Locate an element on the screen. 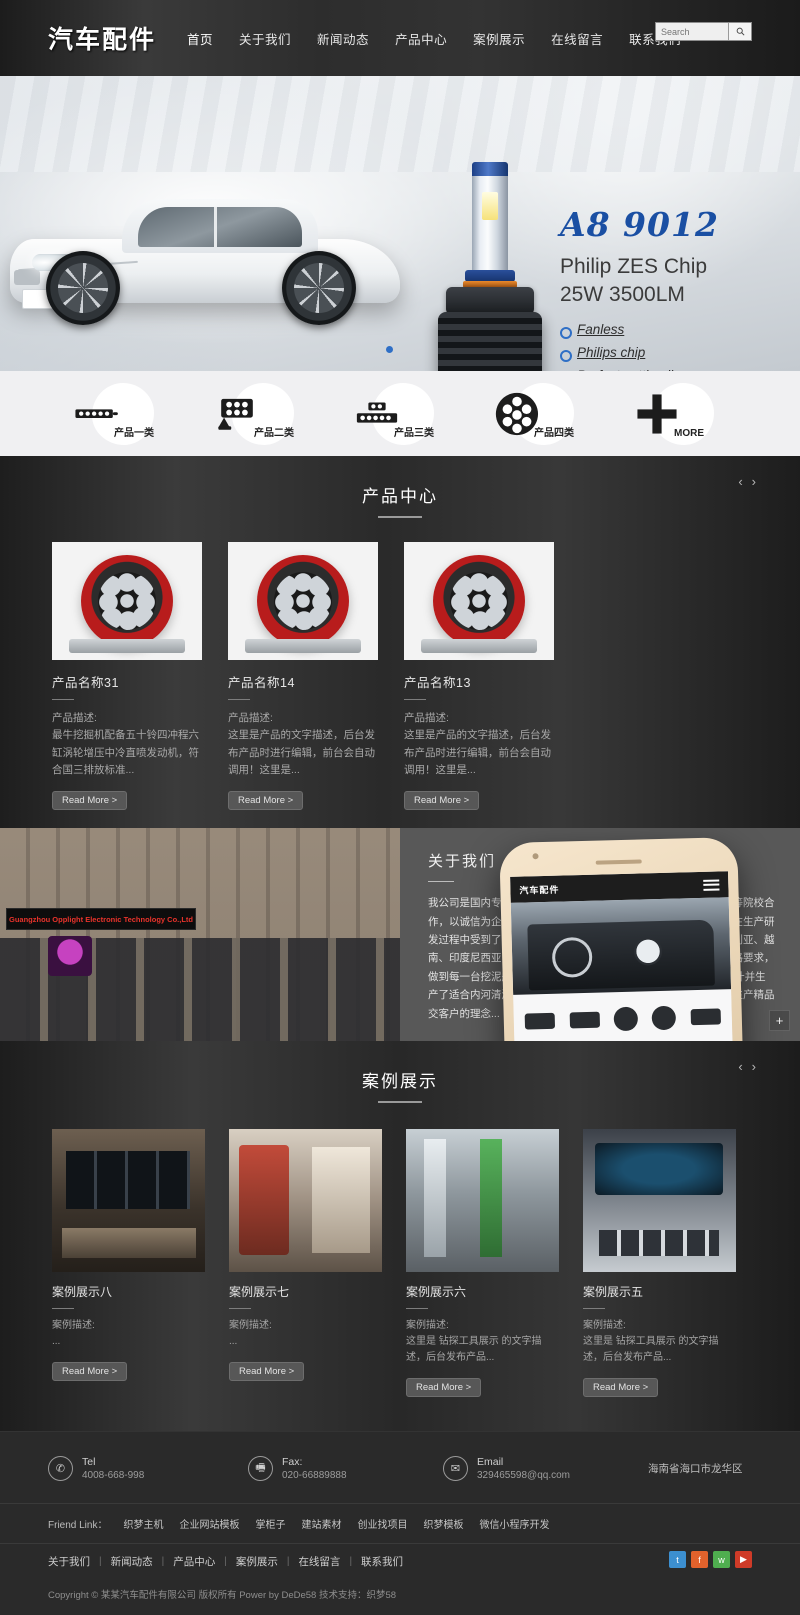 This screenshot has height=1615, width=800. friend-link: 织梦主机 is located at coordinates (143, 1523).